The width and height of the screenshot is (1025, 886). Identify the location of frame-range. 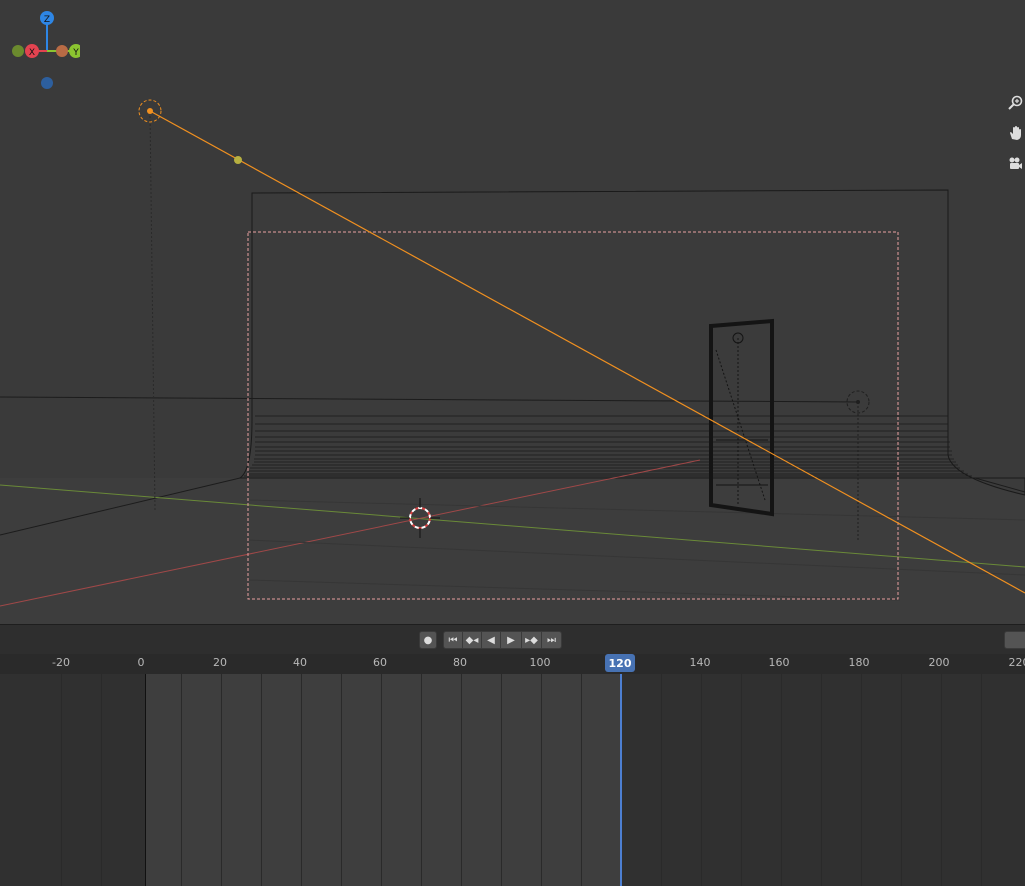
(382, 780).